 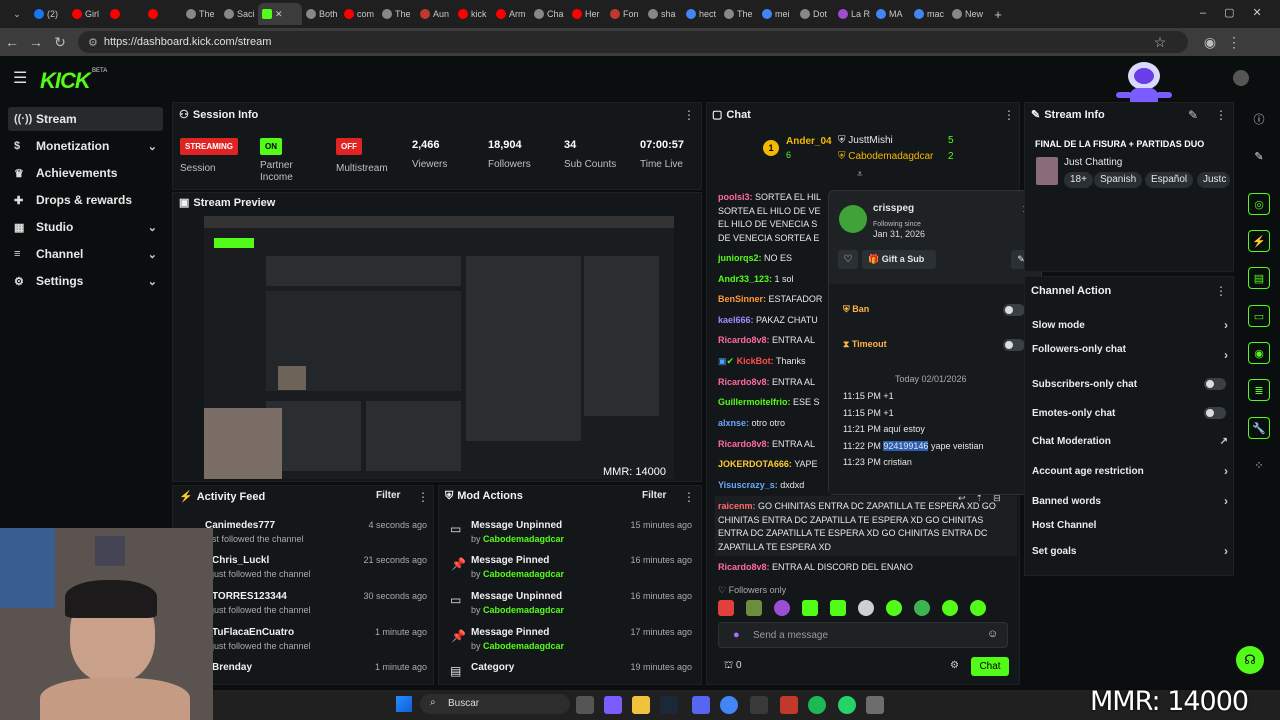 What do you see at coordinates (990, 666) in the screenshot?
I see `send-chat-button: Chat` at bounding box center [990, 666].